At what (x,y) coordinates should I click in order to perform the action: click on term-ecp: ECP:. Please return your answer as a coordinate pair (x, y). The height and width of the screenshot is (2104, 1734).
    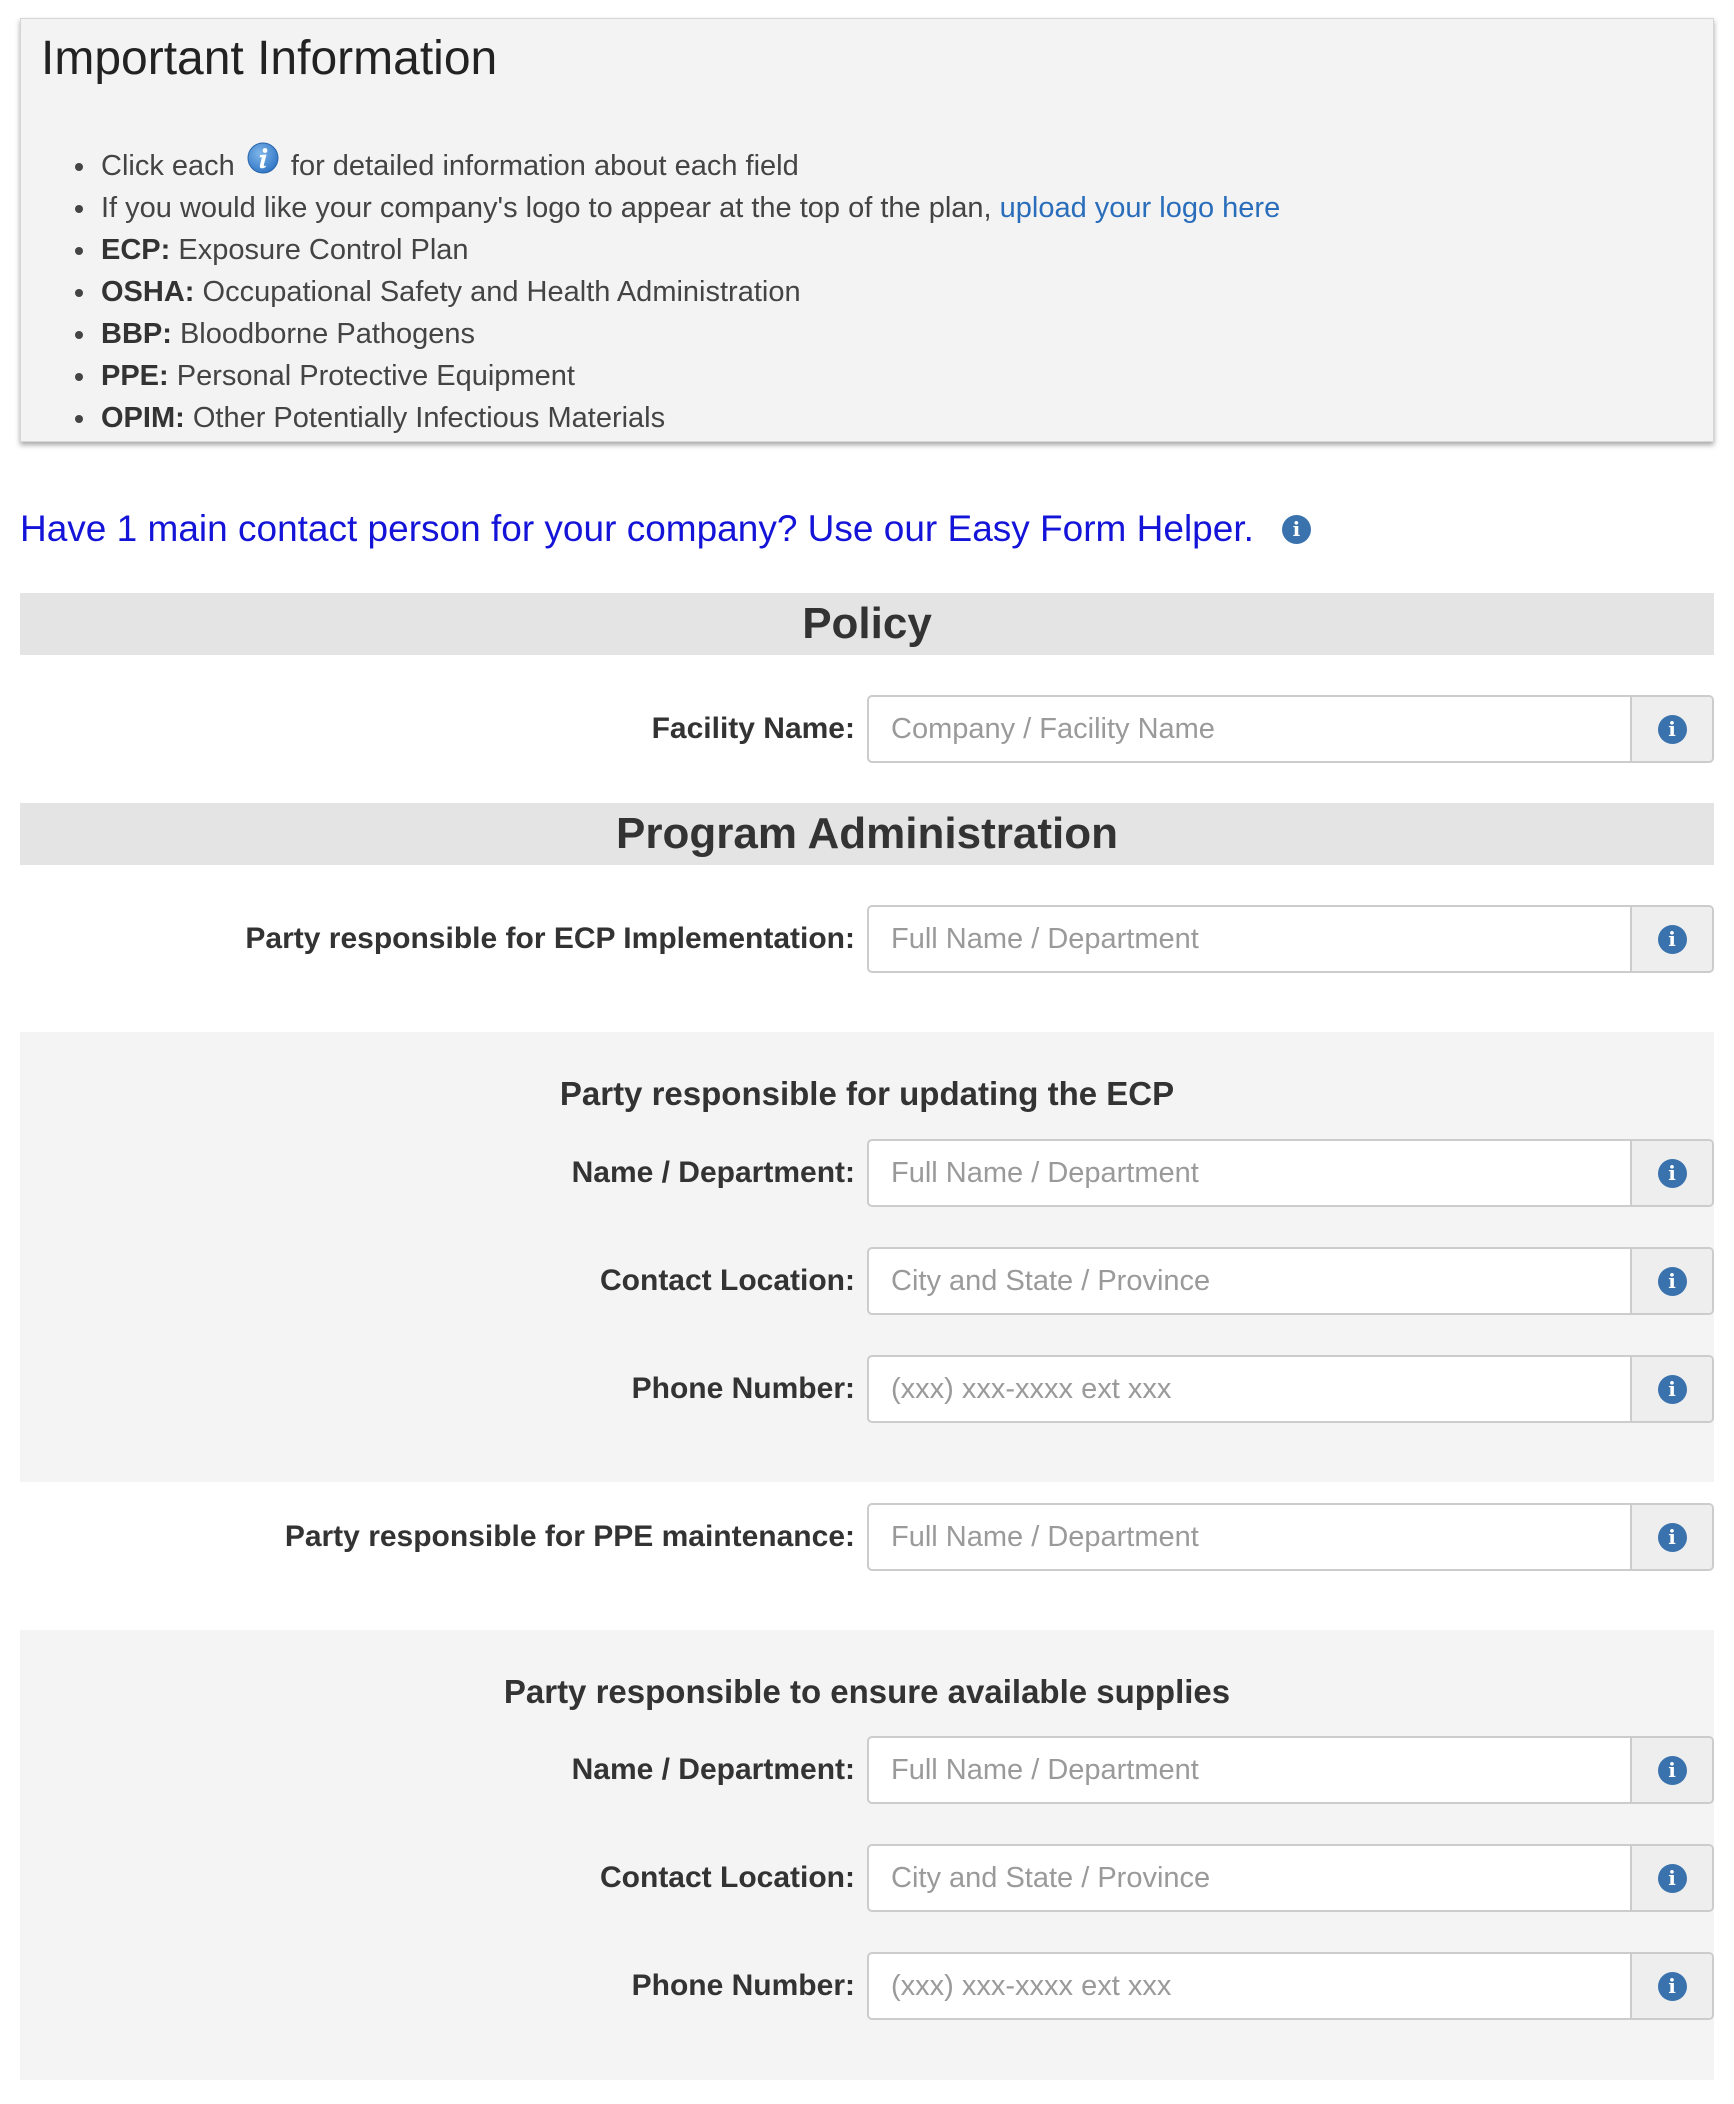
    Looking at the image, I should click on (136, 250).